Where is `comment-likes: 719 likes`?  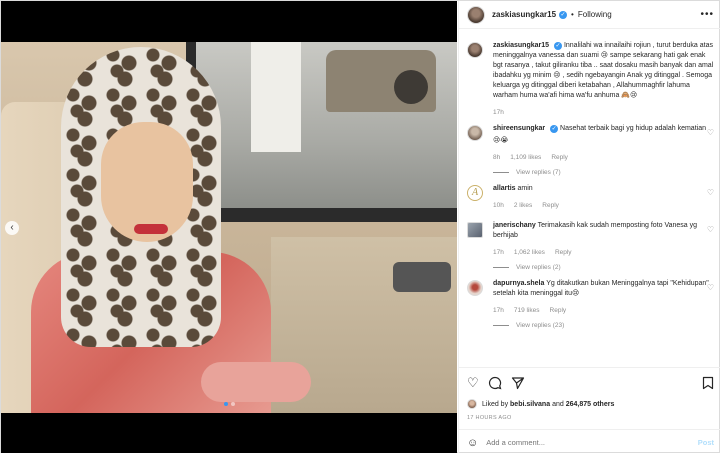 comment-likes: 719 likes is located at coordinates (527, 311).